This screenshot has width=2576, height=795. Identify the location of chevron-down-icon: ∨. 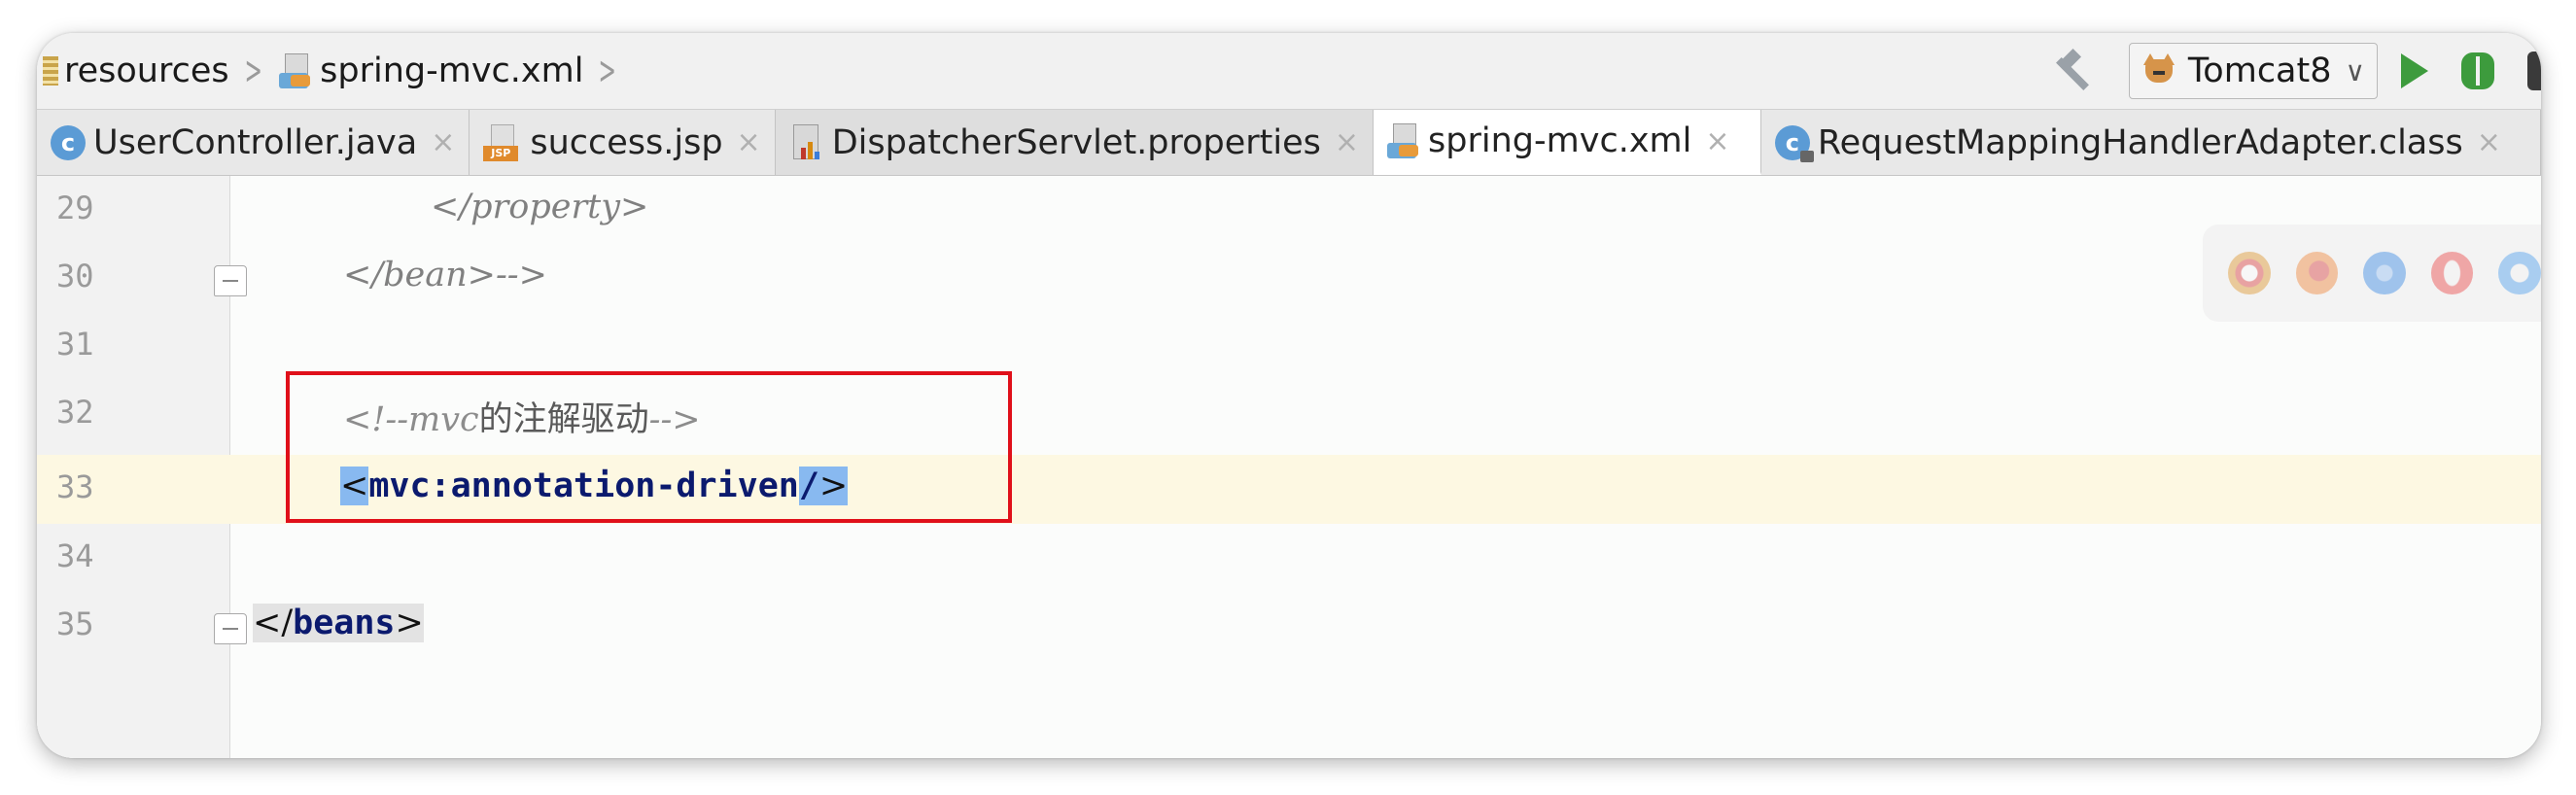
(2355, 70).